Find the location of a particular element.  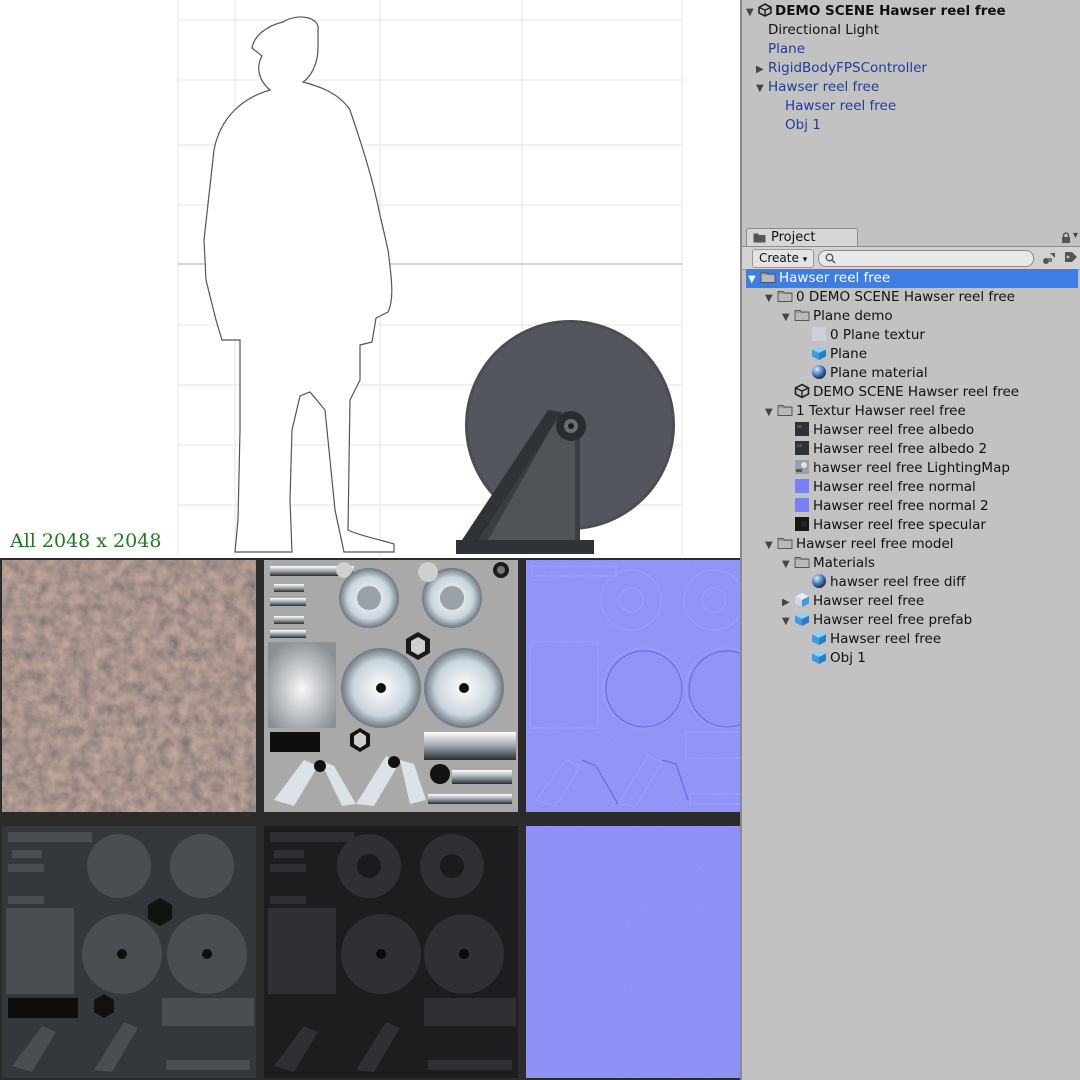

project-item: ▼ Materials is located at coordinates (828, 563).